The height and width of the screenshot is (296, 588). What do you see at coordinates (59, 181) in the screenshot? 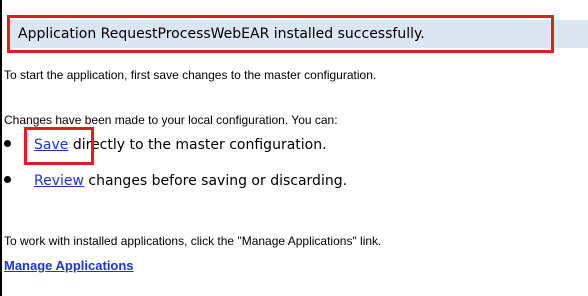
I see `review-link: Review` at bounding box center [59, 181].